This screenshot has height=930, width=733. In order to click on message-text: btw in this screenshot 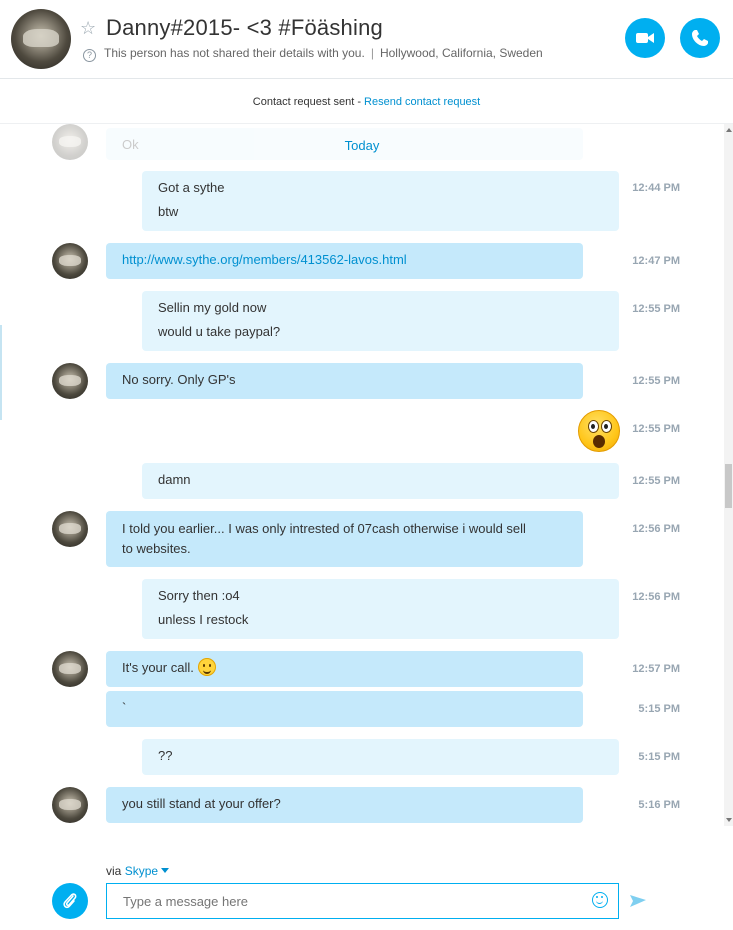, I will do `click(168, 211)`.